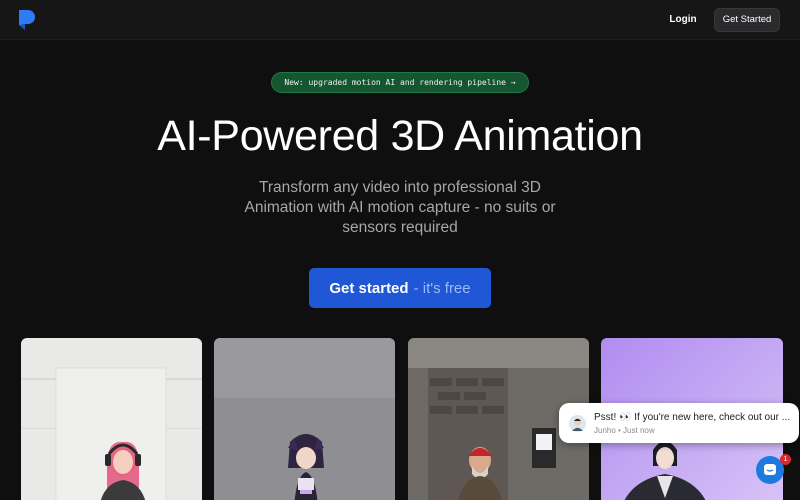 The height and width of the screenshot is (500, 800). What do you see at coordinates (577, 423) in the screenshot?
I see `agent-avatar` at bounding box center [577, 423].